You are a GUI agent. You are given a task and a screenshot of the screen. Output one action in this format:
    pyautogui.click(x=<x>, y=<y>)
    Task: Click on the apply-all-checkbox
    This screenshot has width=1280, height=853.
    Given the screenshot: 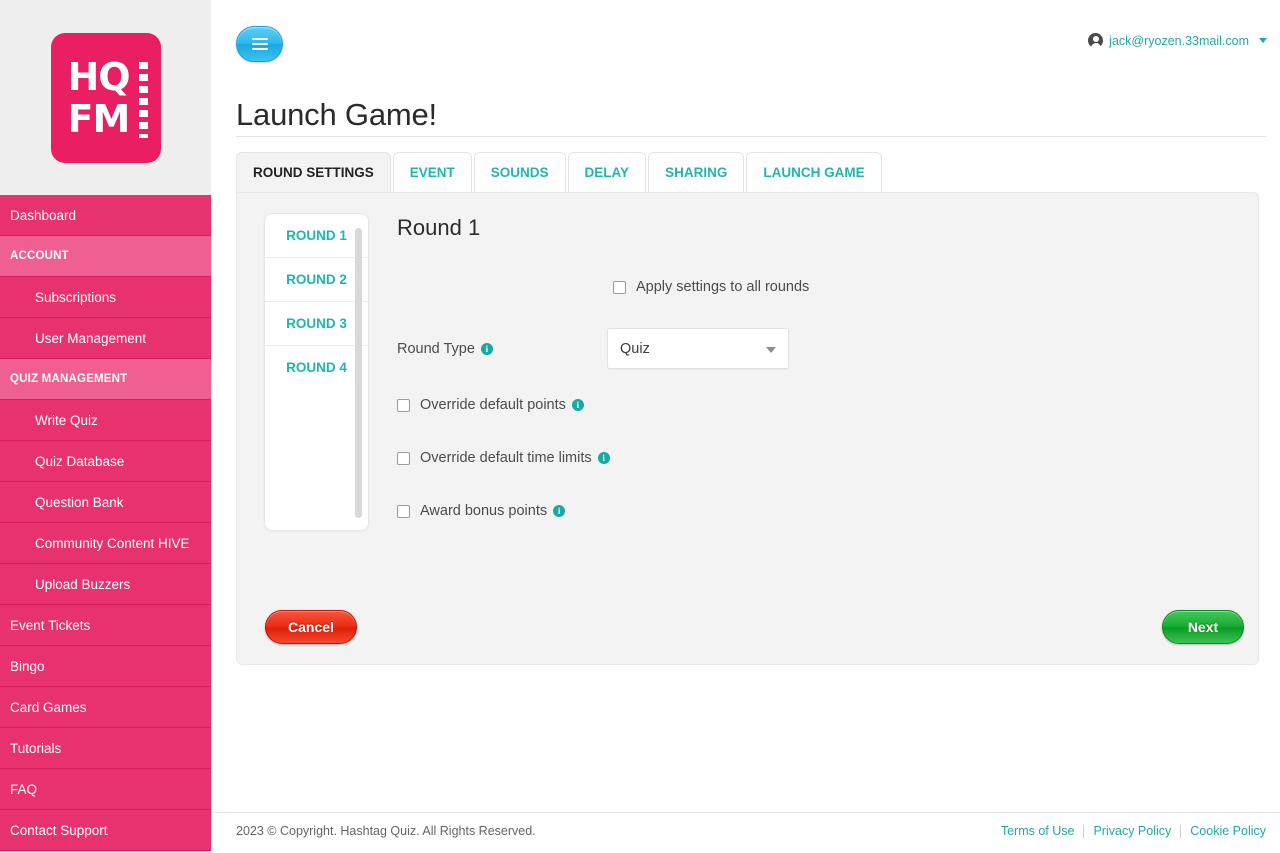 What is the action you would take?
    pyautogui.click(x=619, y=287)
    